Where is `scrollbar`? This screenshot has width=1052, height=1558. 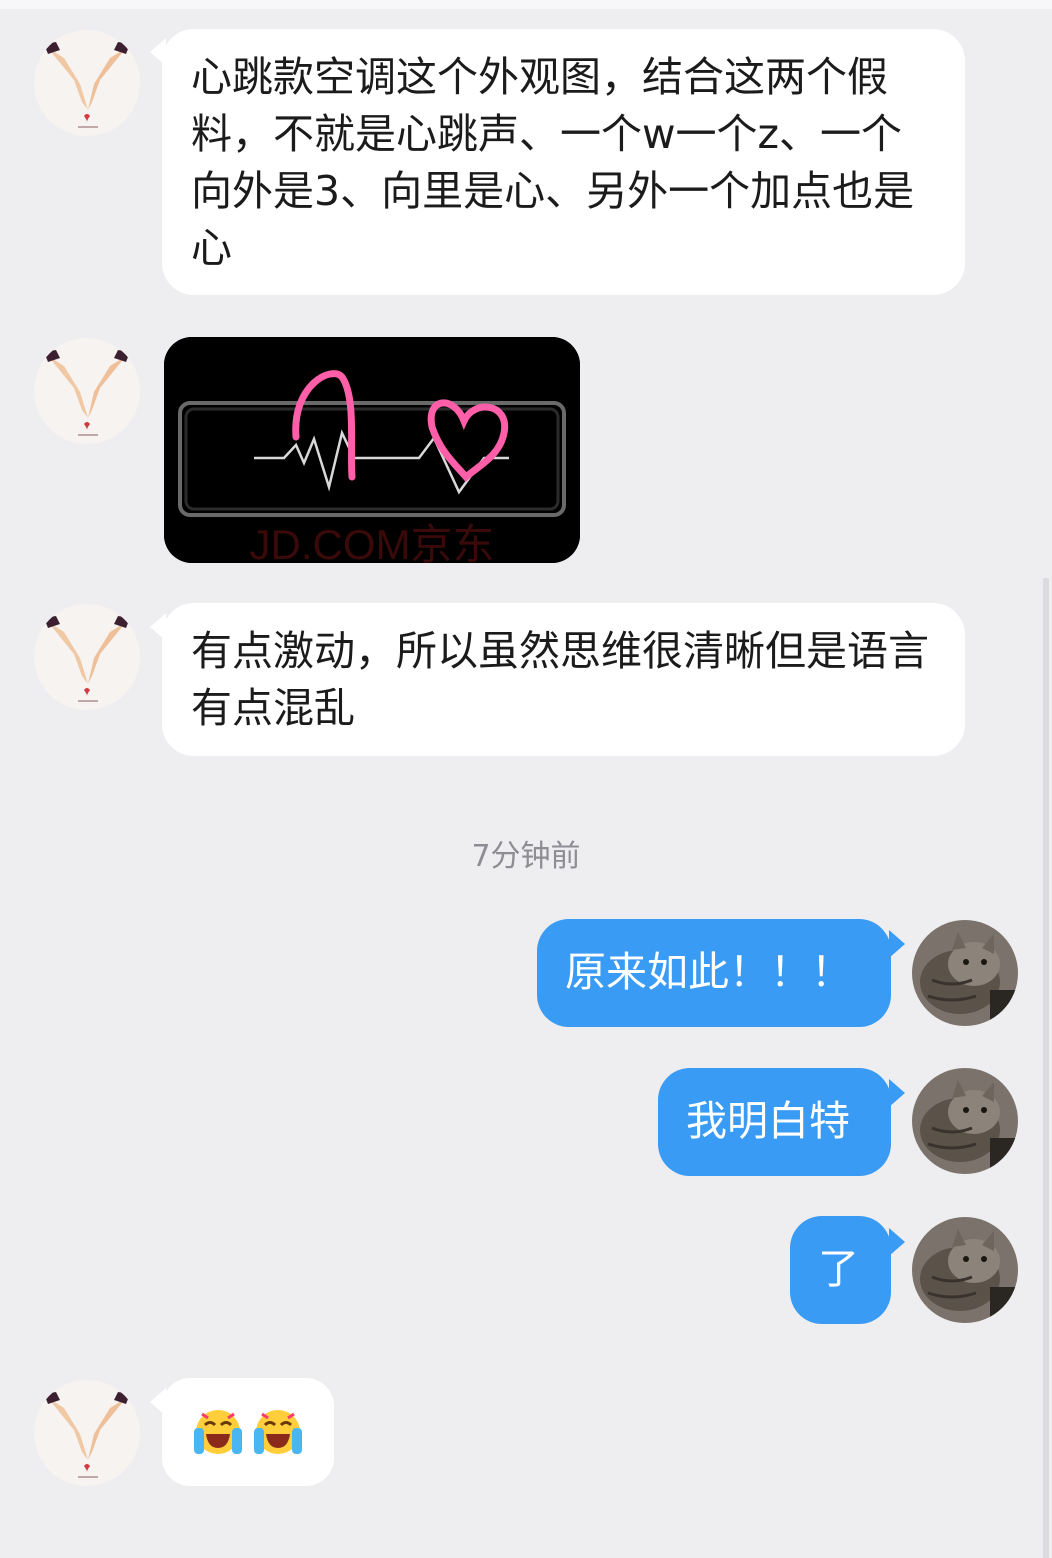 scrollbar is located at coordinates (1046, 1068).